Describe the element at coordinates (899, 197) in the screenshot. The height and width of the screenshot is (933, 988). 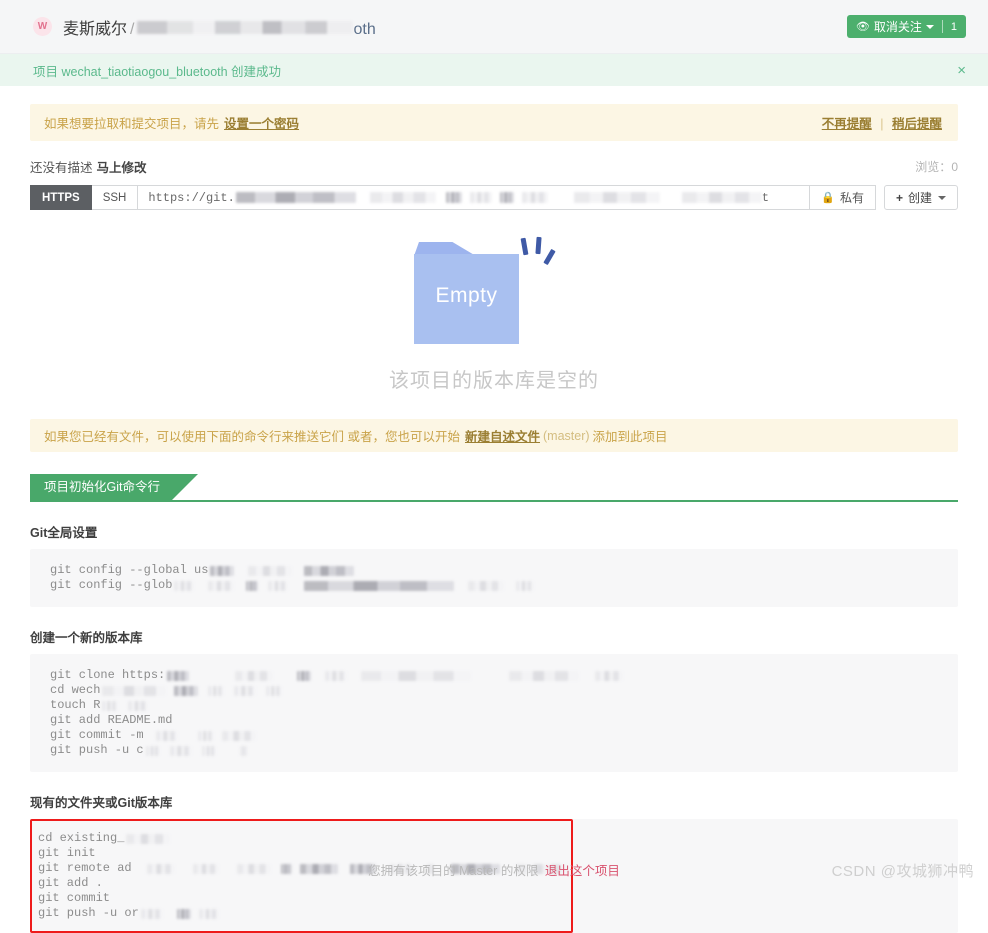
I see `plus-icon: +` at that location.